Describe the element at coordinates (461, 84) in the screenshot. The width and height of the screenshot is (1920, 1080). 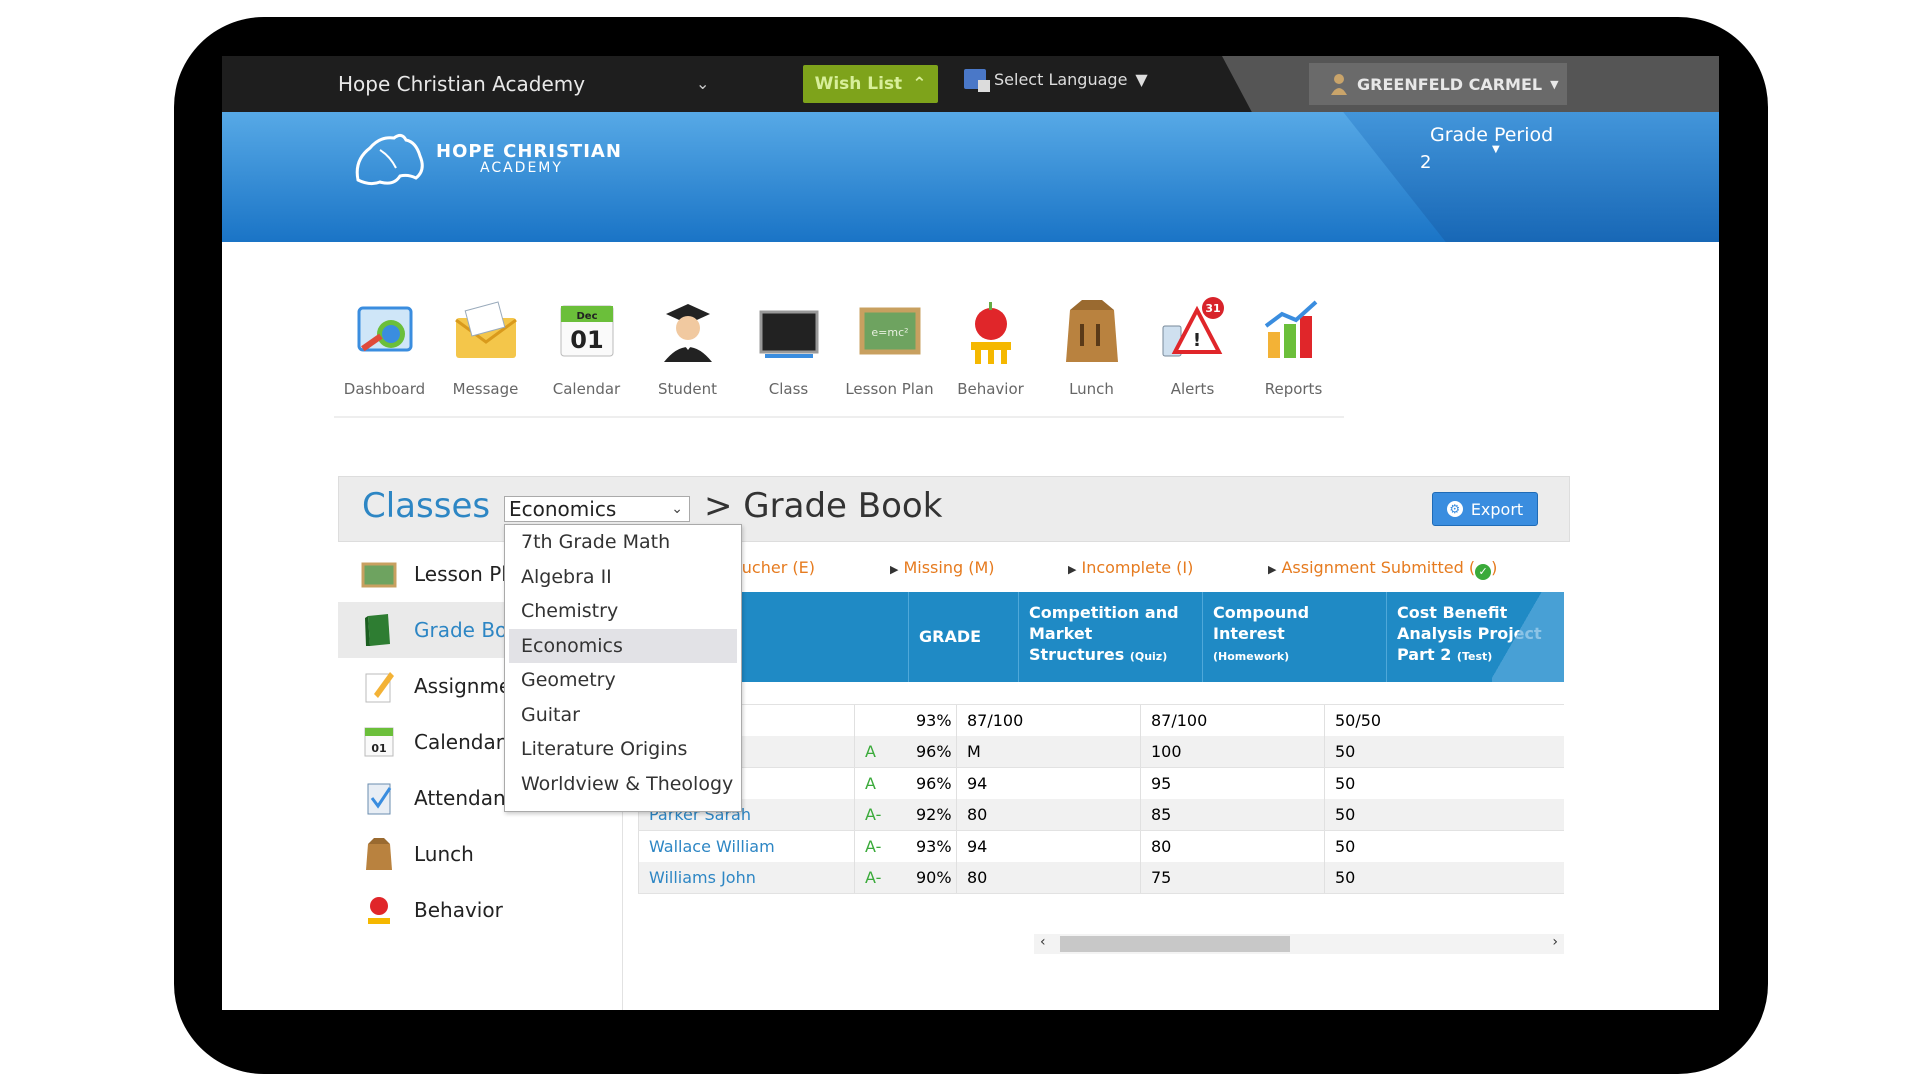
I see `school-selector: Hope Christian Academy` at that location.